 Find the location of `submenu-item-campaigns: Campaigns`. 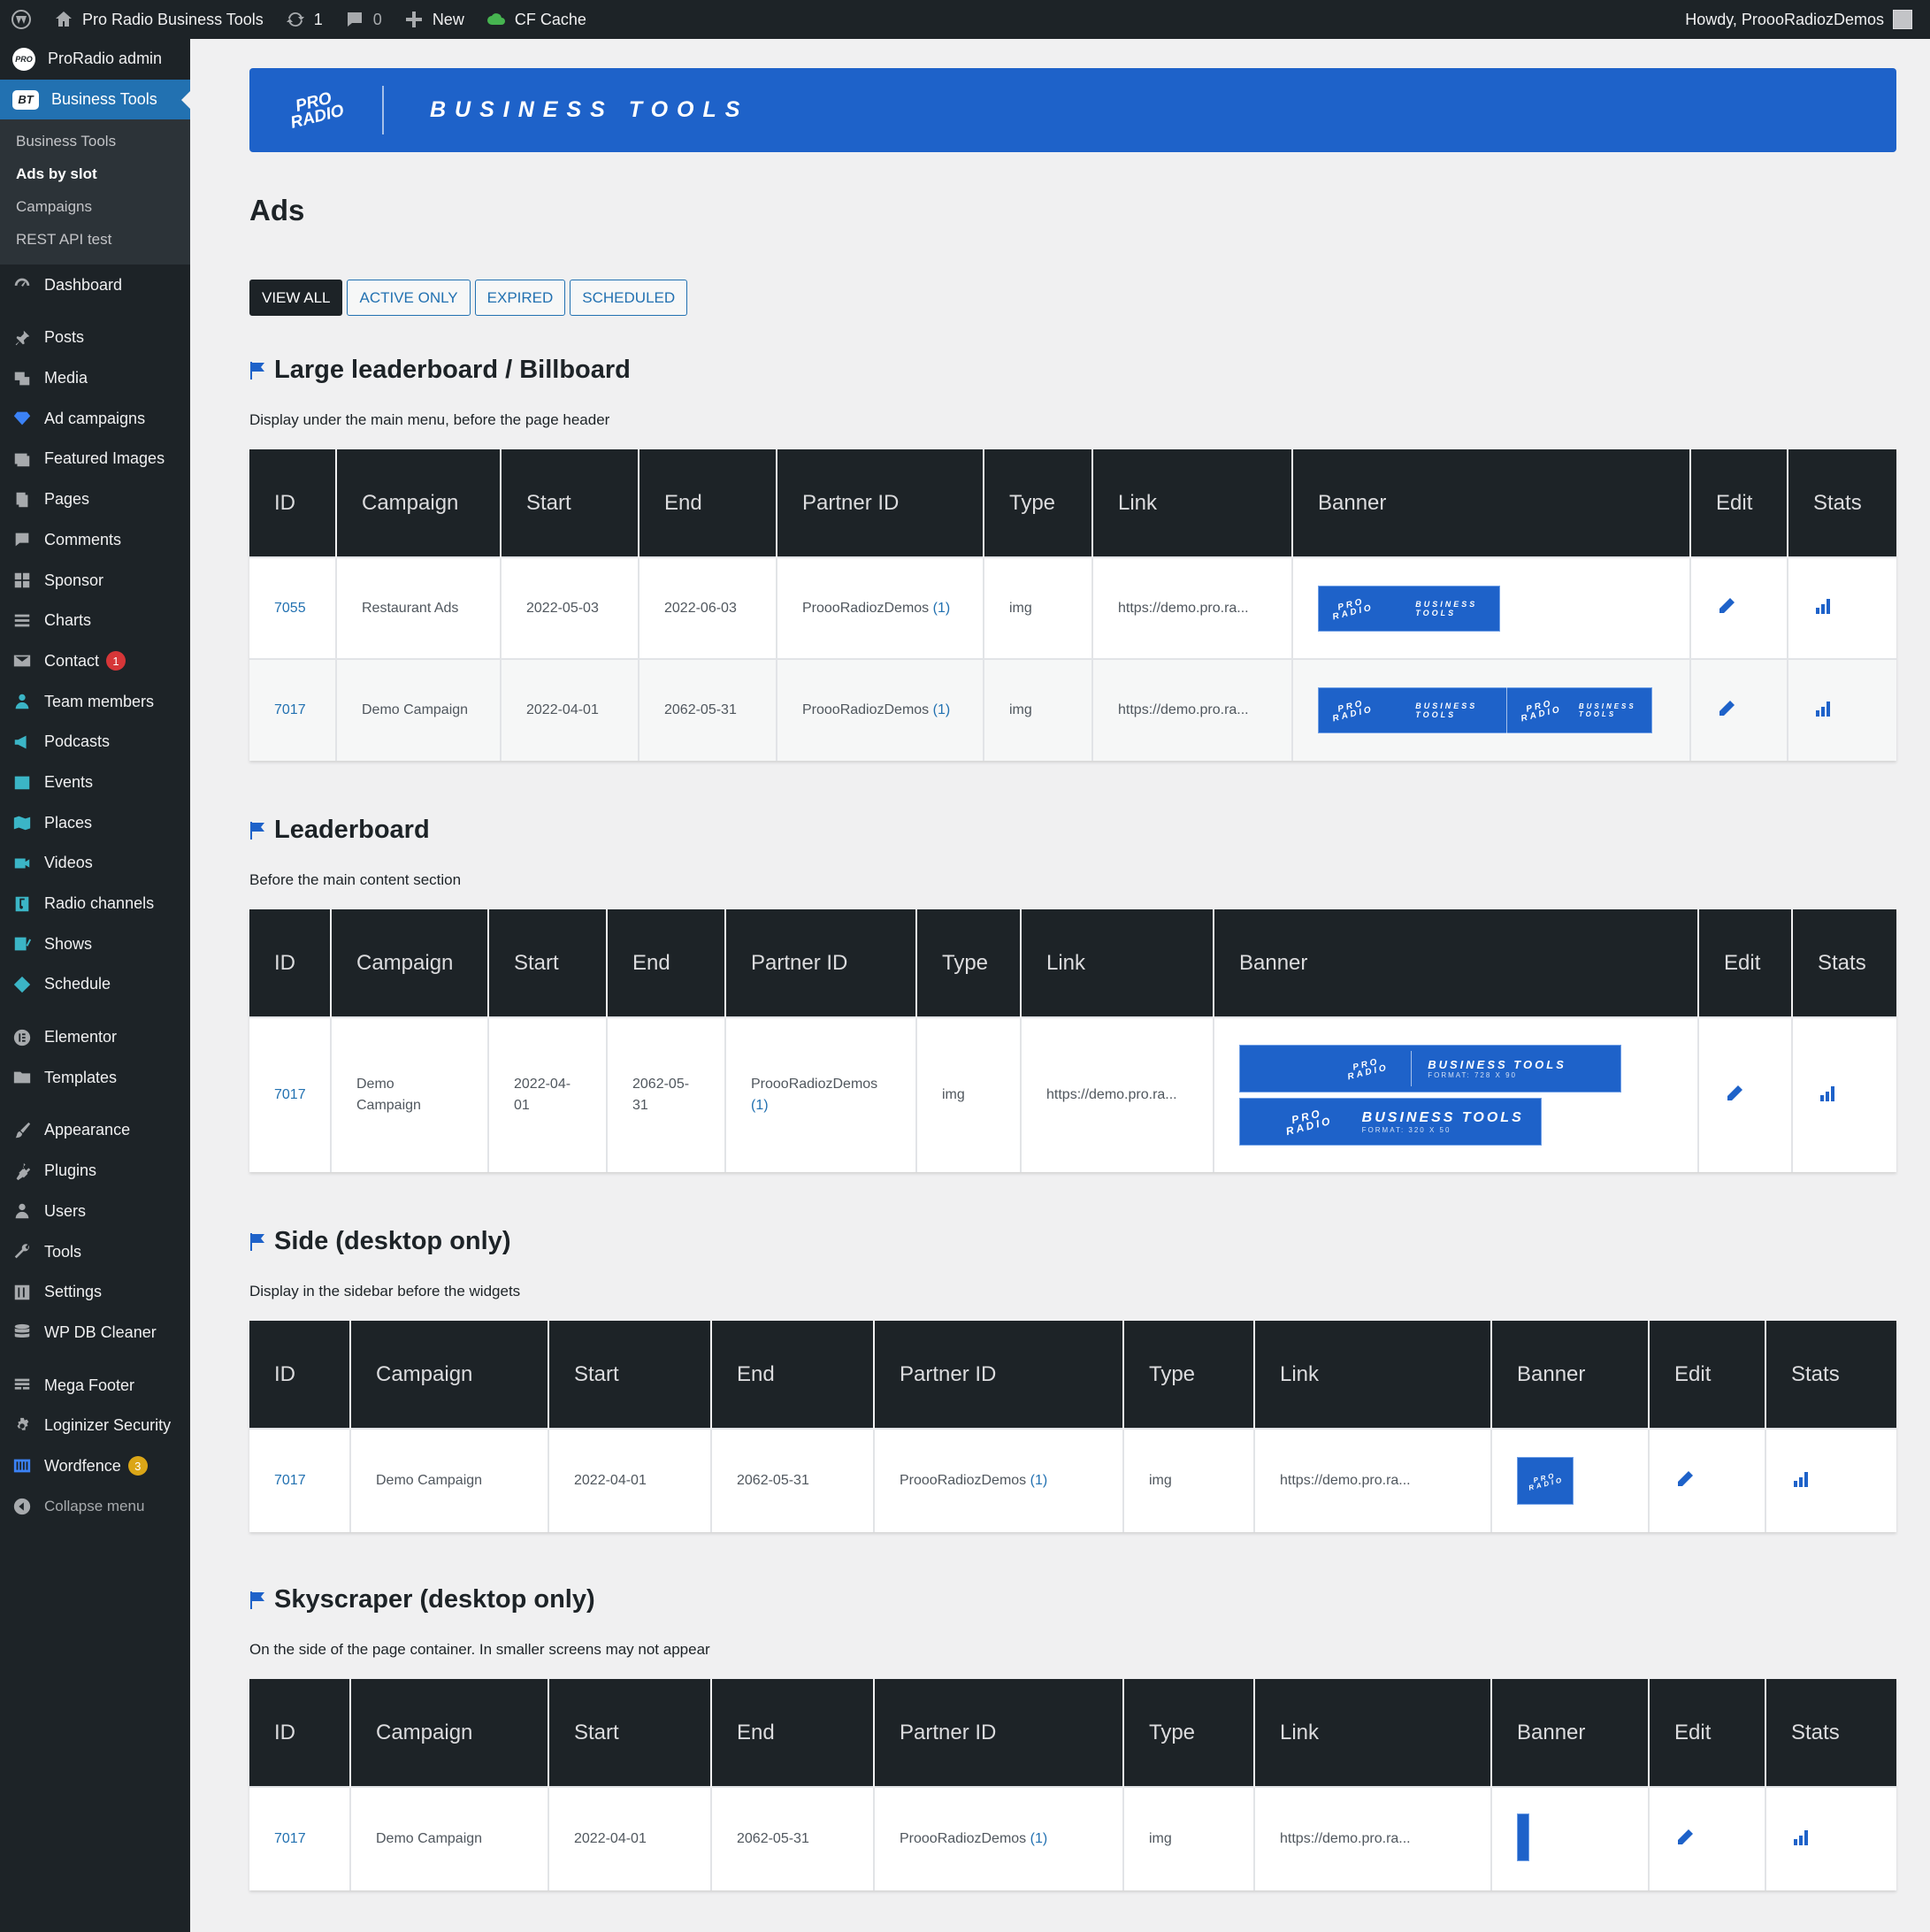

submenu-item-campaigns: Campaigns is located at coordinates (95, 206).